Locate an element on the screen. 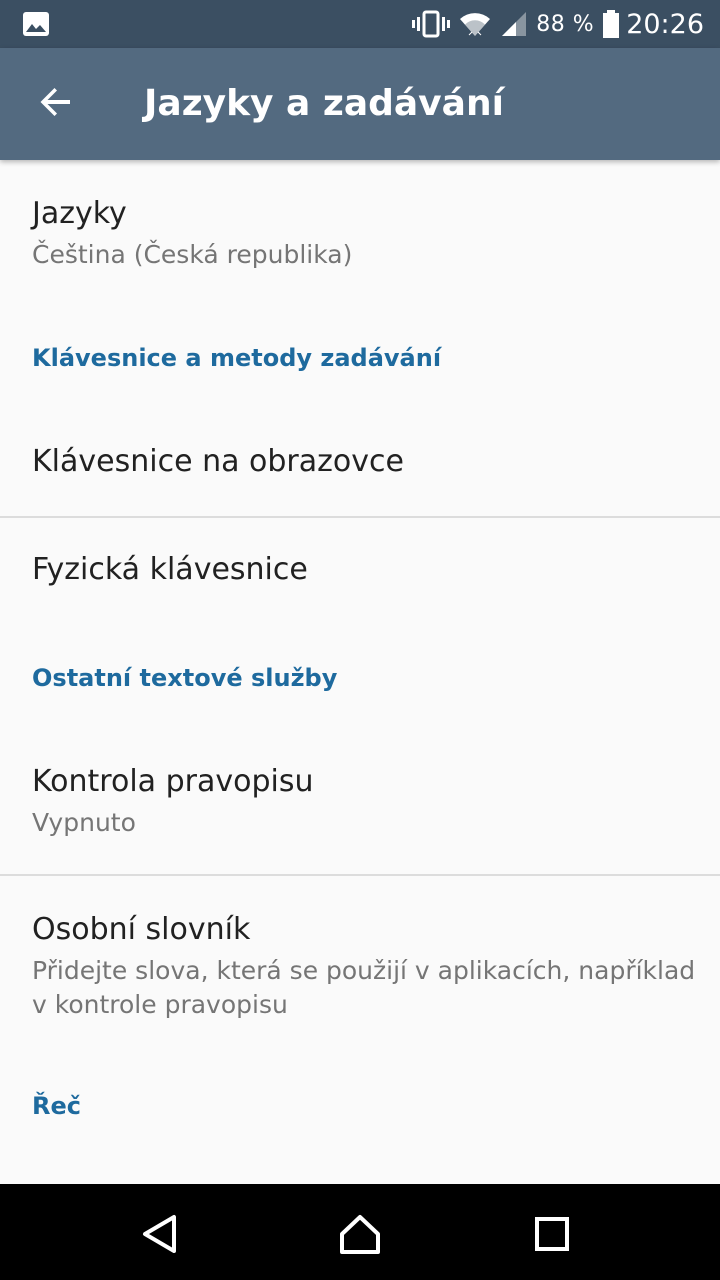  arrow-back-icon is located at coordinates (56, 104).